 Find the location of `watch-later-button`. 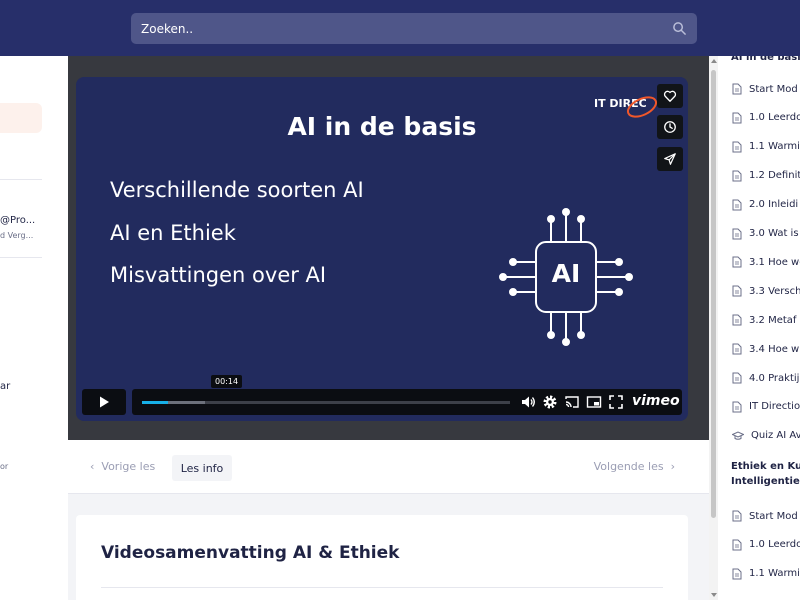

watch-later-button is located at coordinates (670, 127).